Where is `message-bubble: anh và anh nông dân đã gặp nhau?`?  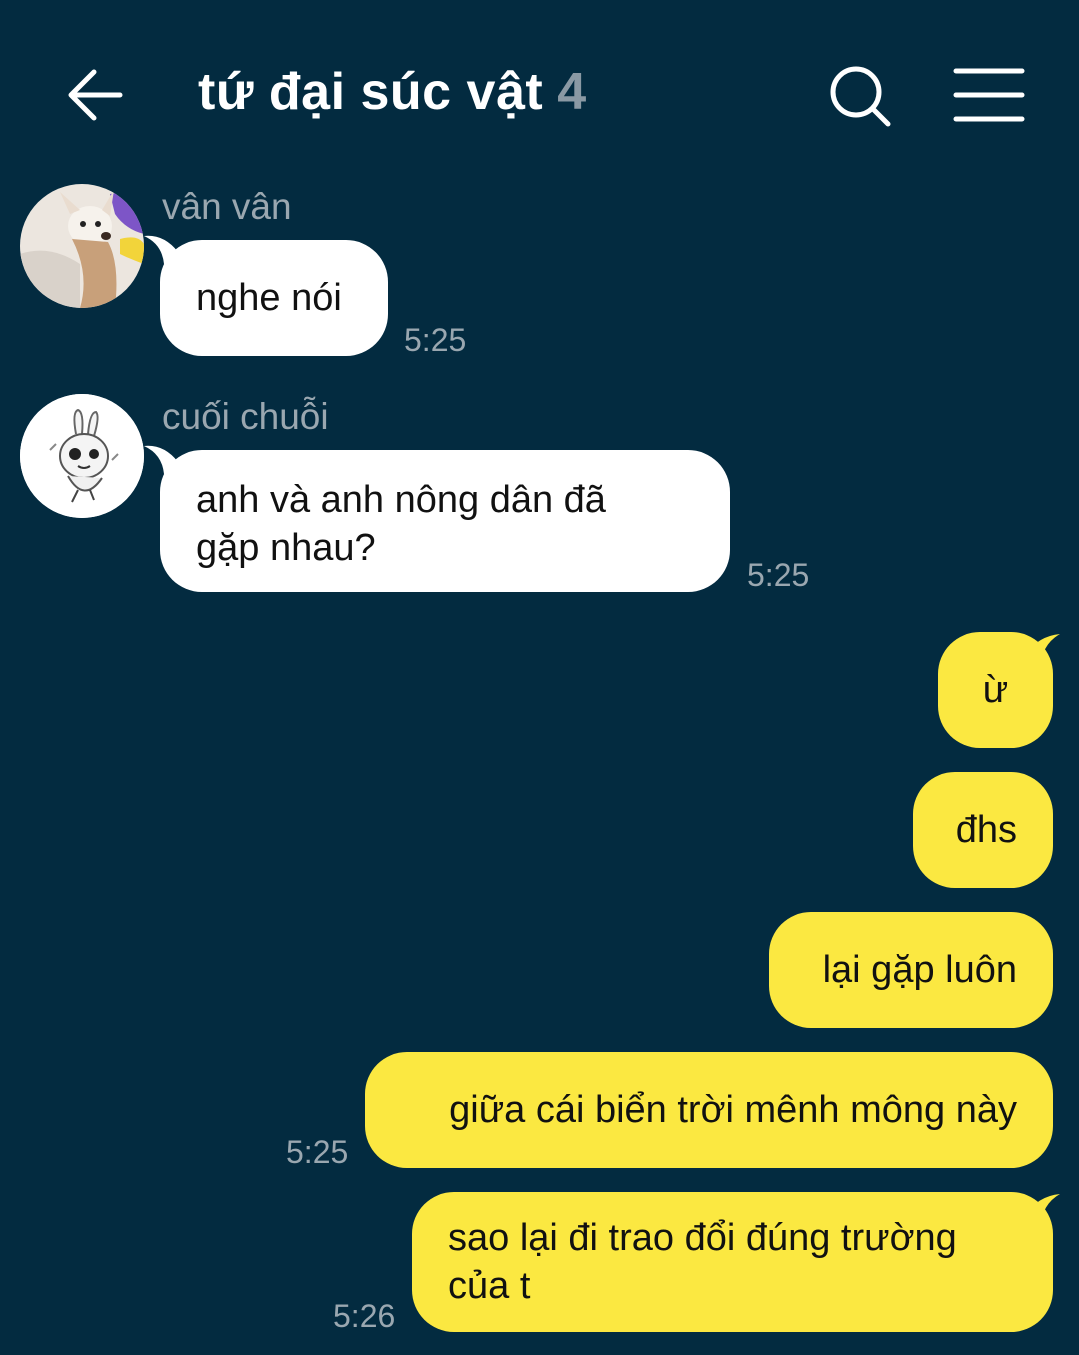
message-bubble: anh và anh nông dân đã gặp nhau? is located at coordinates (445, 521).